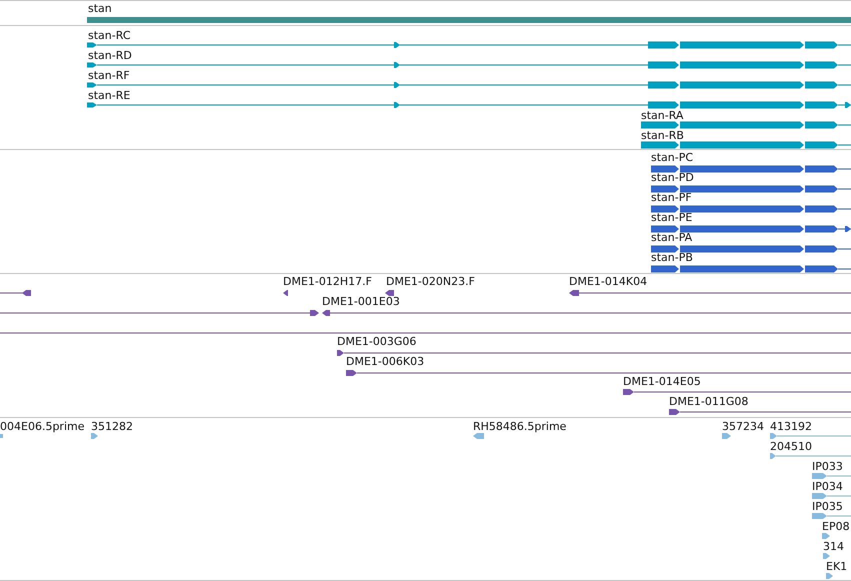  I want to click on feature-label: stan-RF, so click(109, 75).